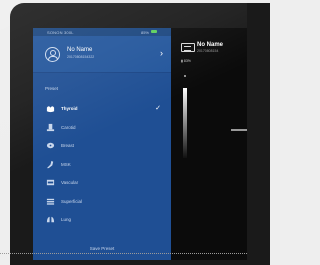  What do you see at coordinates (68, 145) in the screenshot?
I see `preset-label: Breast` at bounding box center [68, 145].